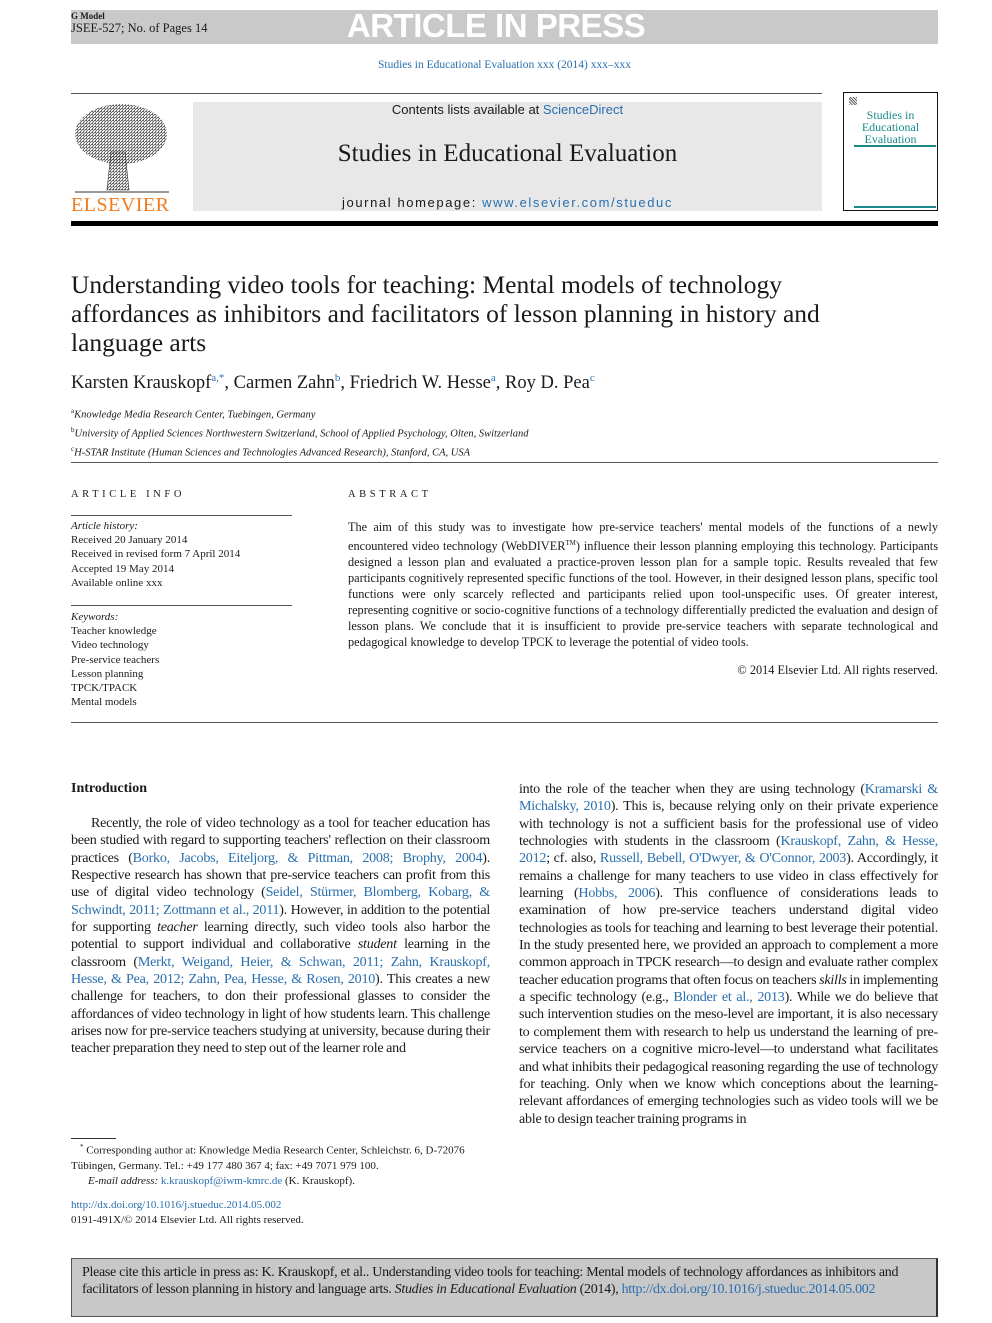  I want to click on banner-text: ARTICLE IN PRESS, so click(496, 25).